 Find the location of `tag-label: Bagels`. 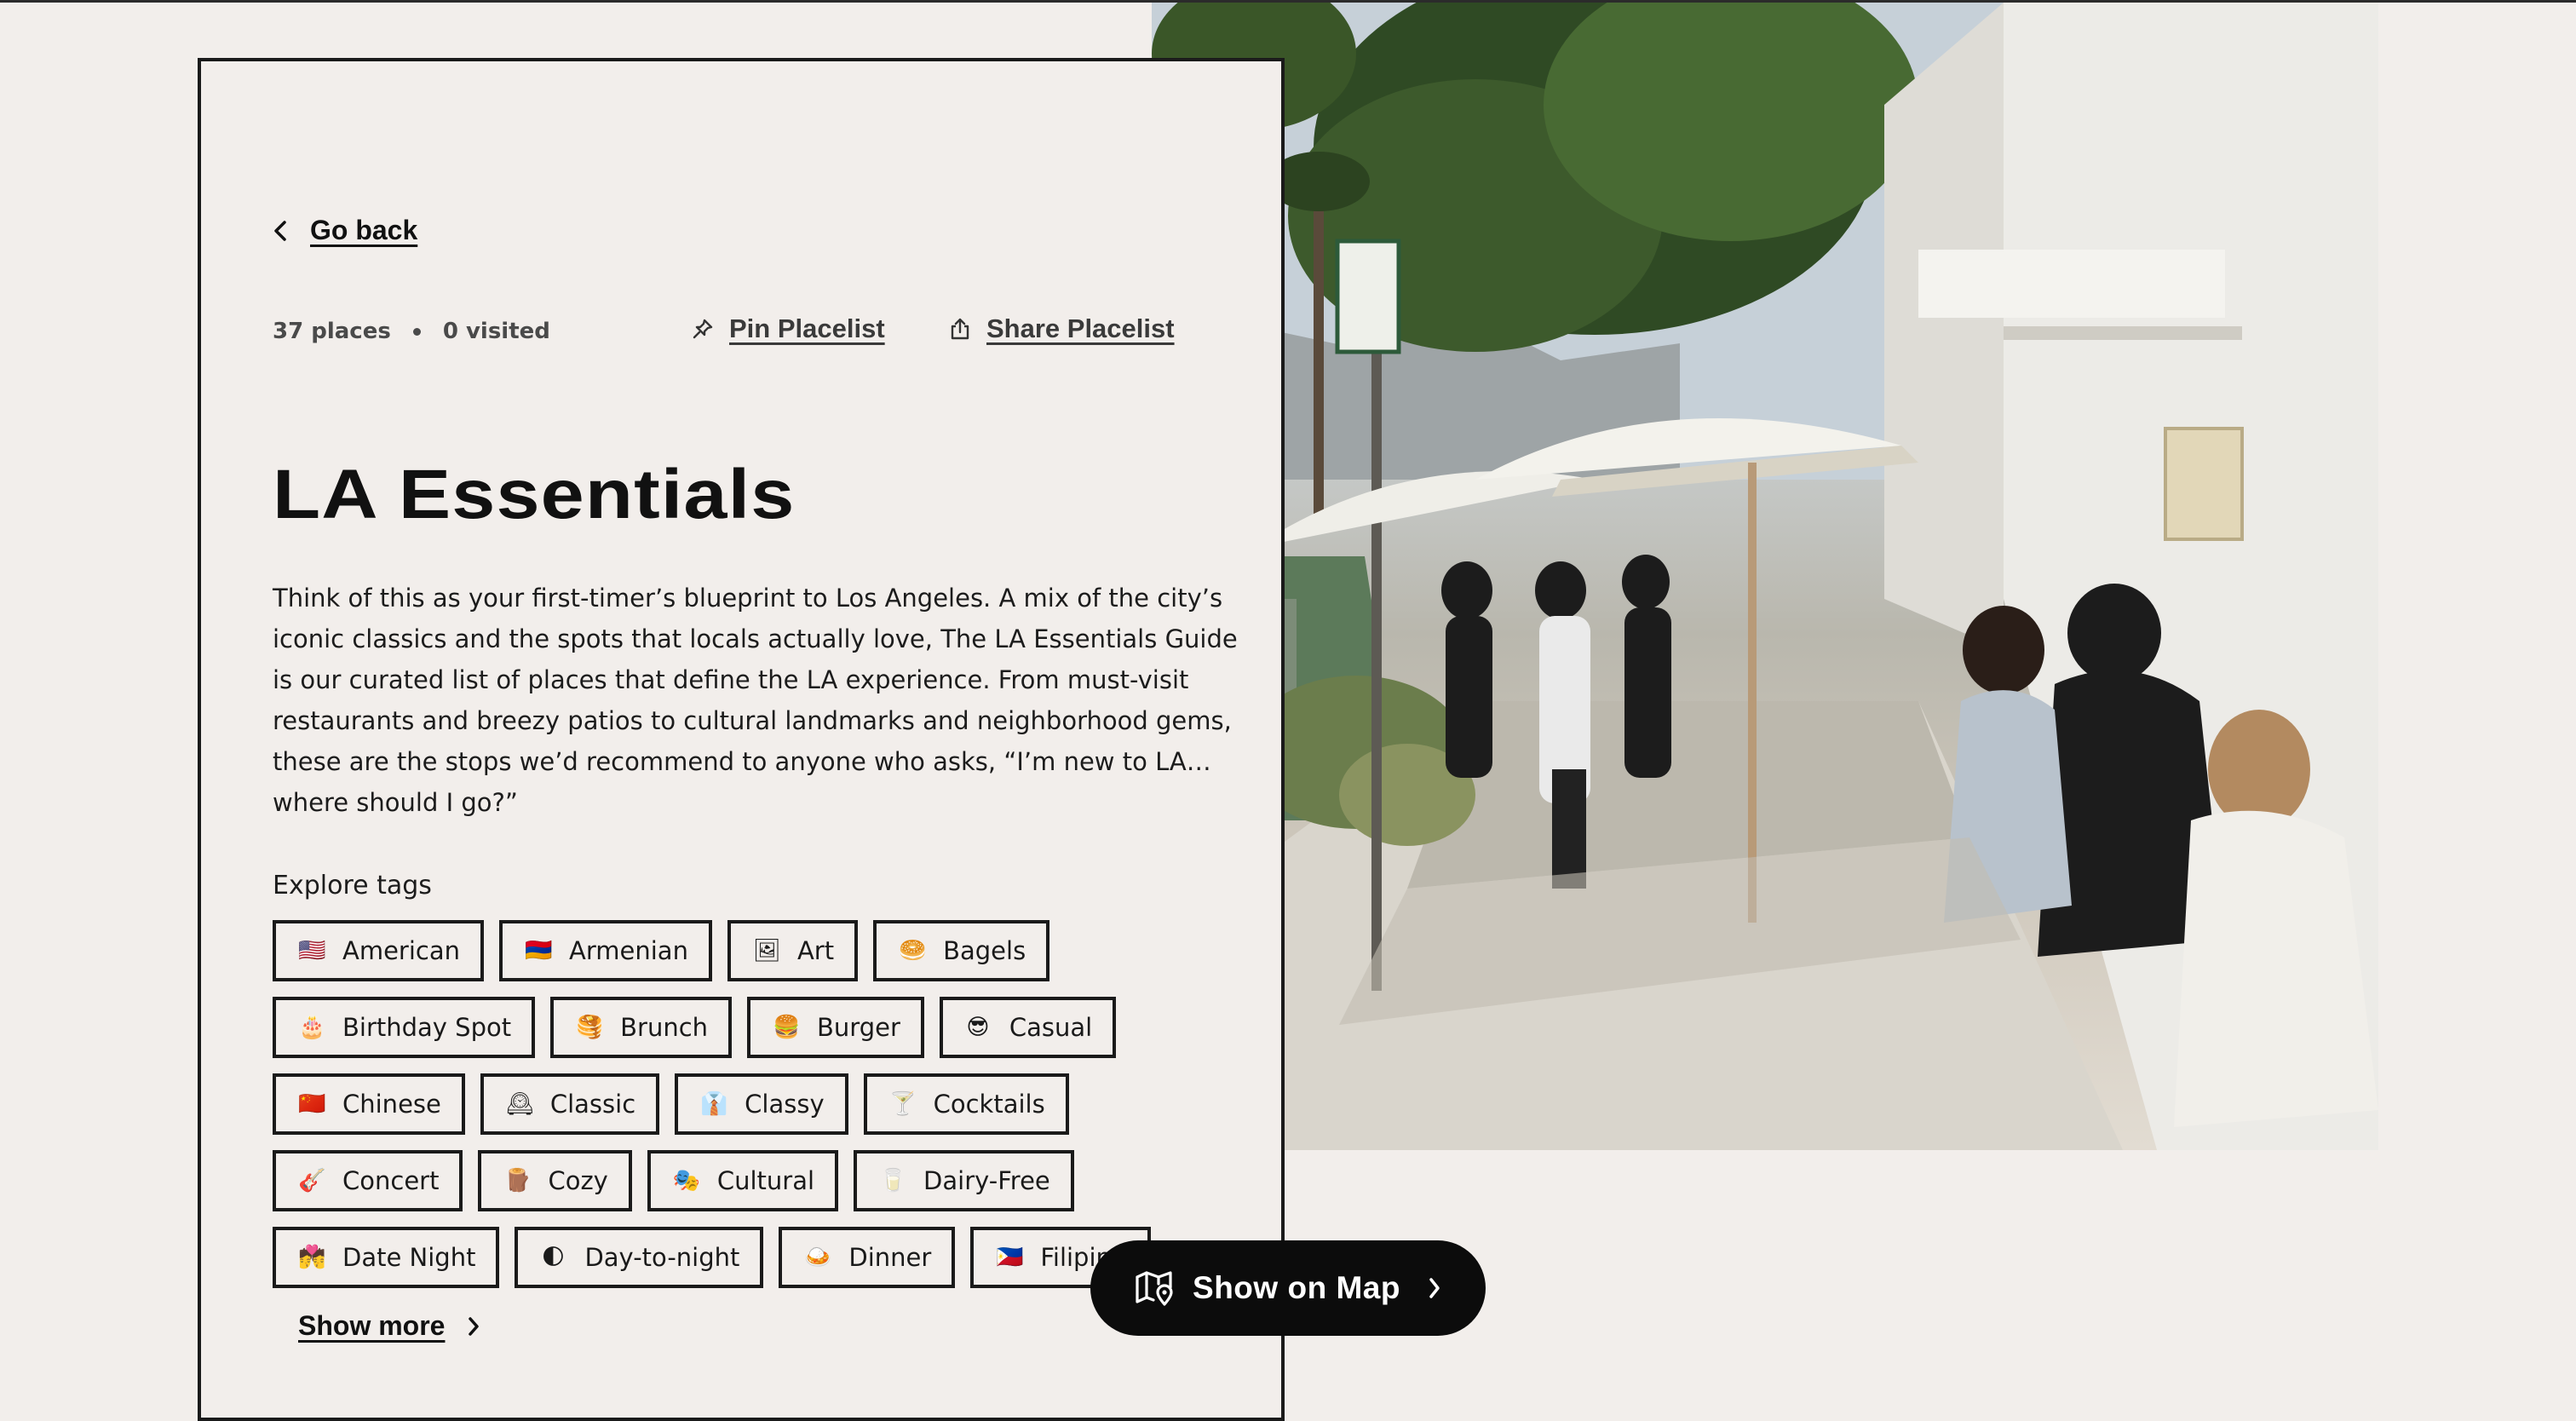

tag-label: Bagels is located at coordinates (985, 950).